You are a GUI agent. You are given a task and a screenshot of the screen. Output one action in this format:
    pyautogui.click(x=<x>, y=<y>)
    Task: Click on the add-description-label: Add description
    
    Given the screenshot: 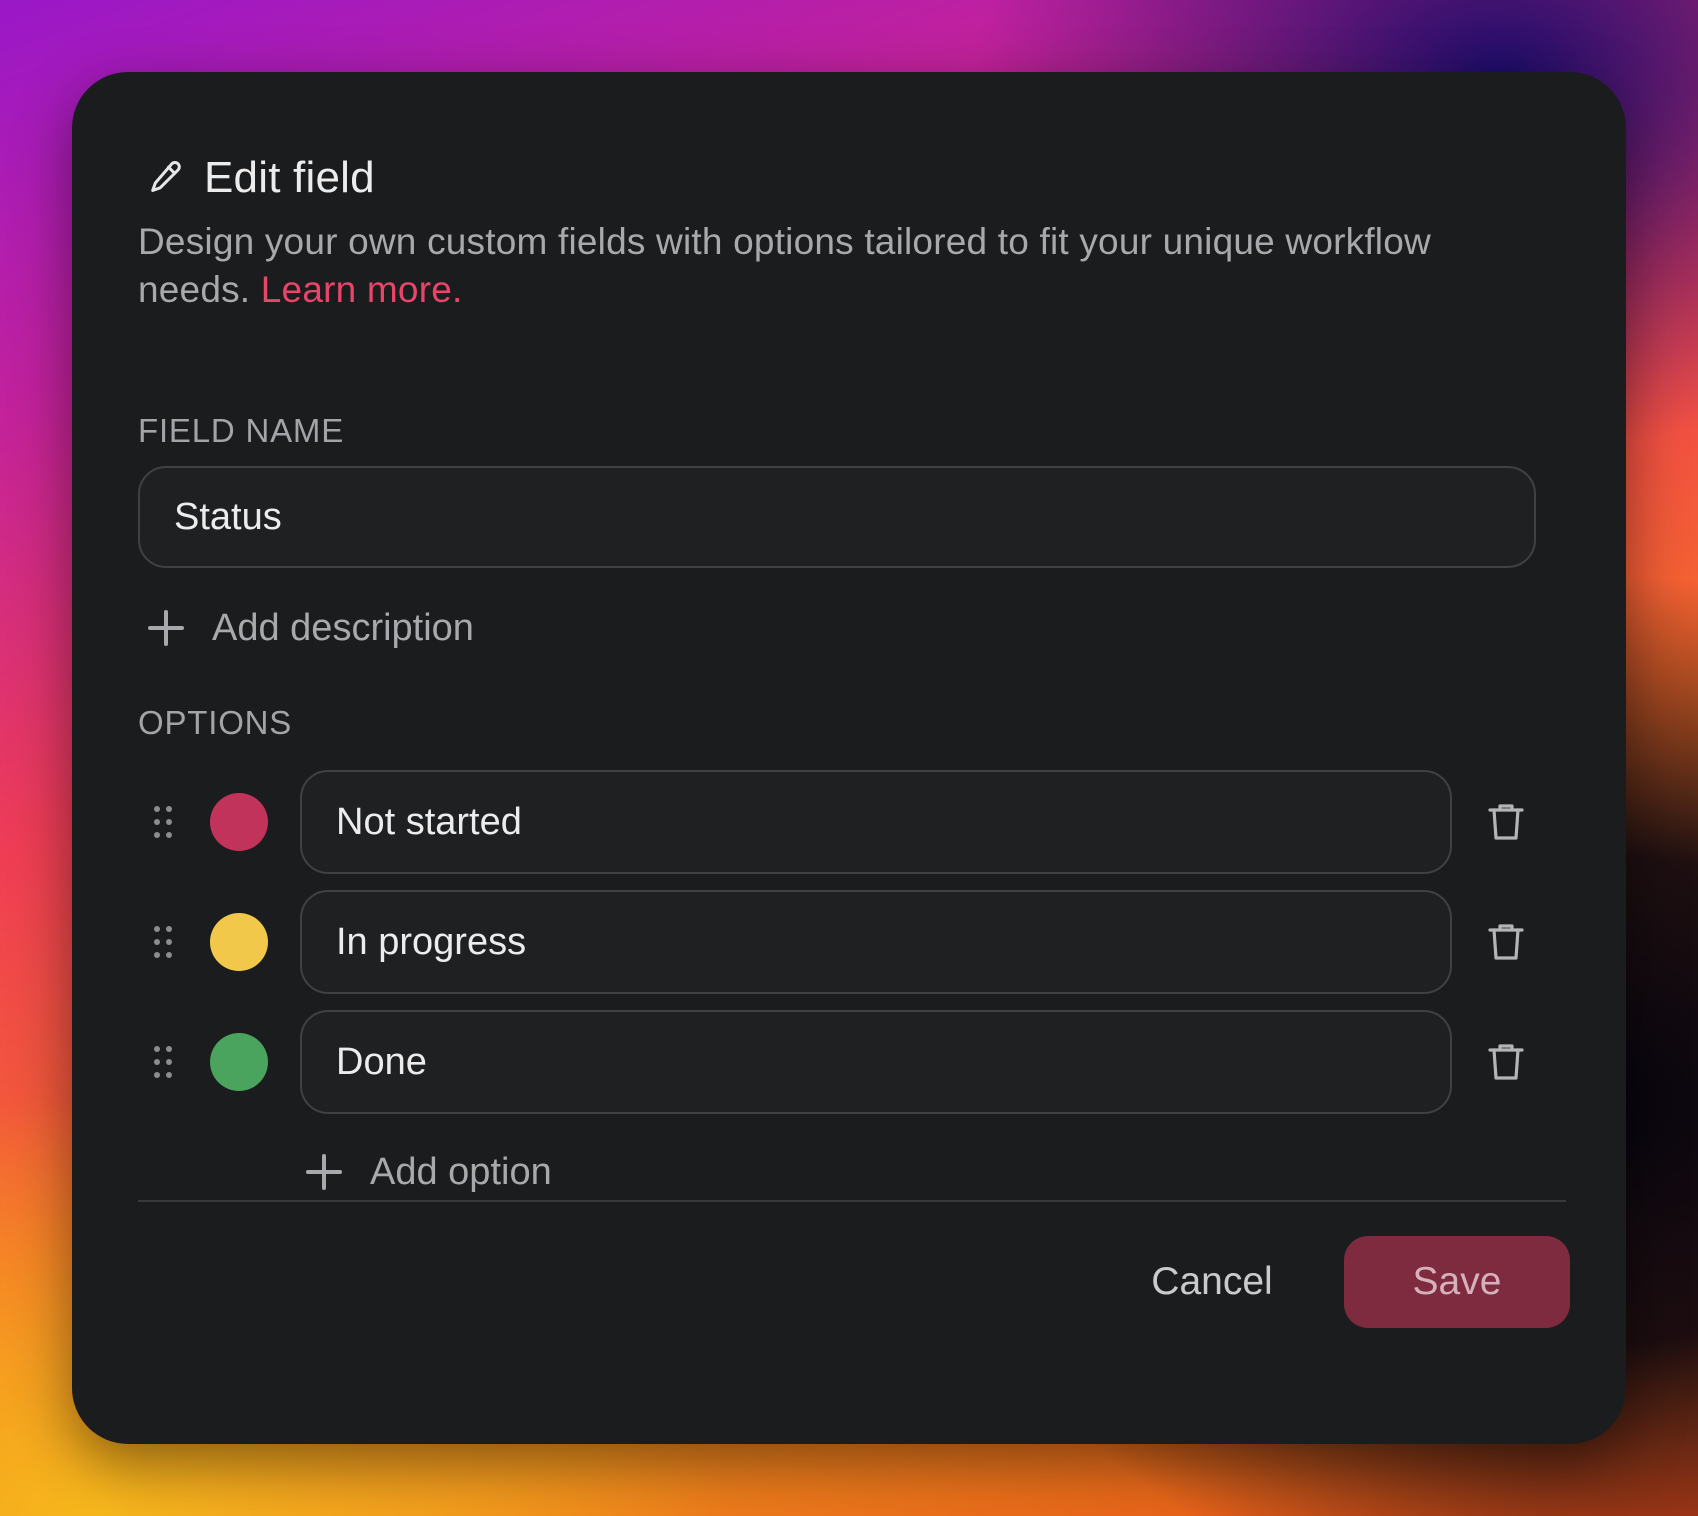 What is the action you would take?
    pyautogui.click(x=343, y=627)
    